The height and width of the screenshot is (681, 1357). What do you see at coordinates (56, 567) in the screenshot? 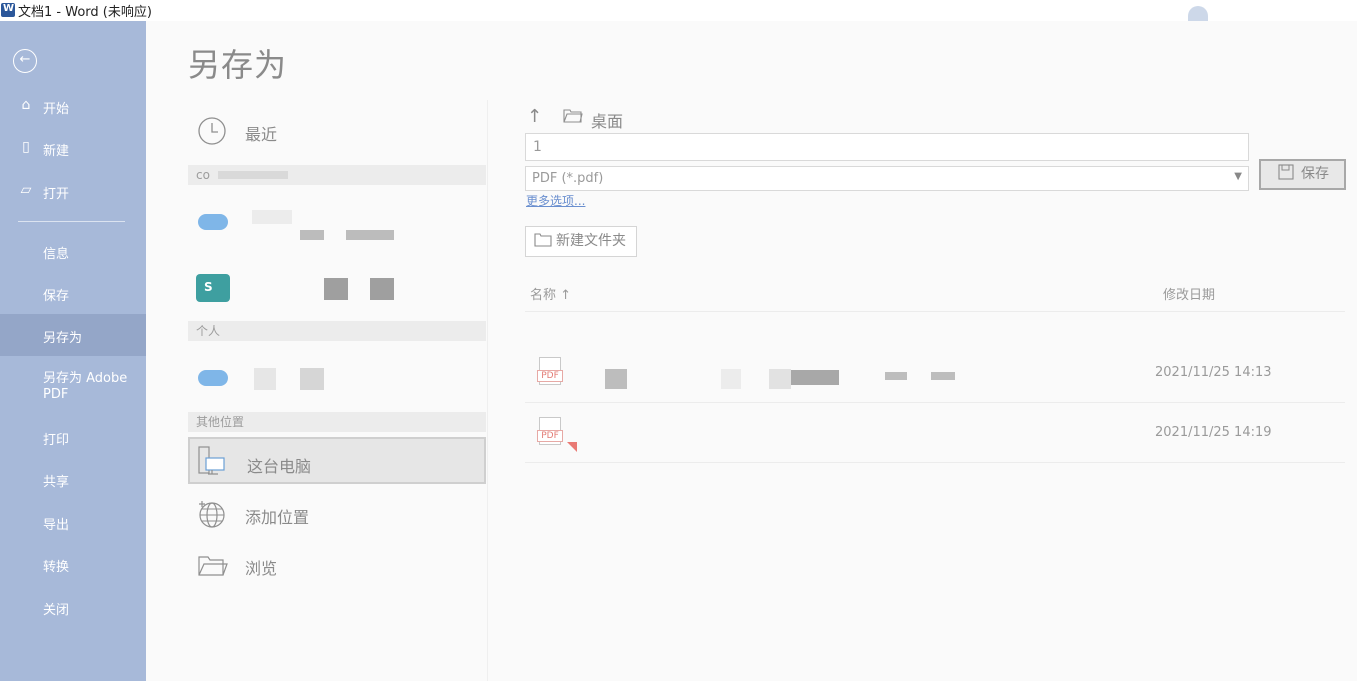
I see `nav-item-label: 转换` at bounding box center [56, 567].